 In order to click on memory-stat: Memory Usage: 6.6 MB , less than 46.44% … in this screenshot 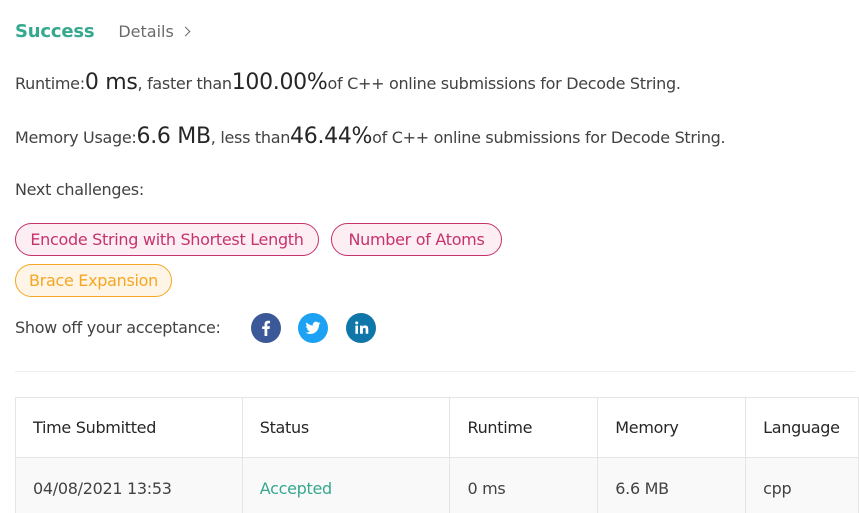, I will do `click(370, 136)`.